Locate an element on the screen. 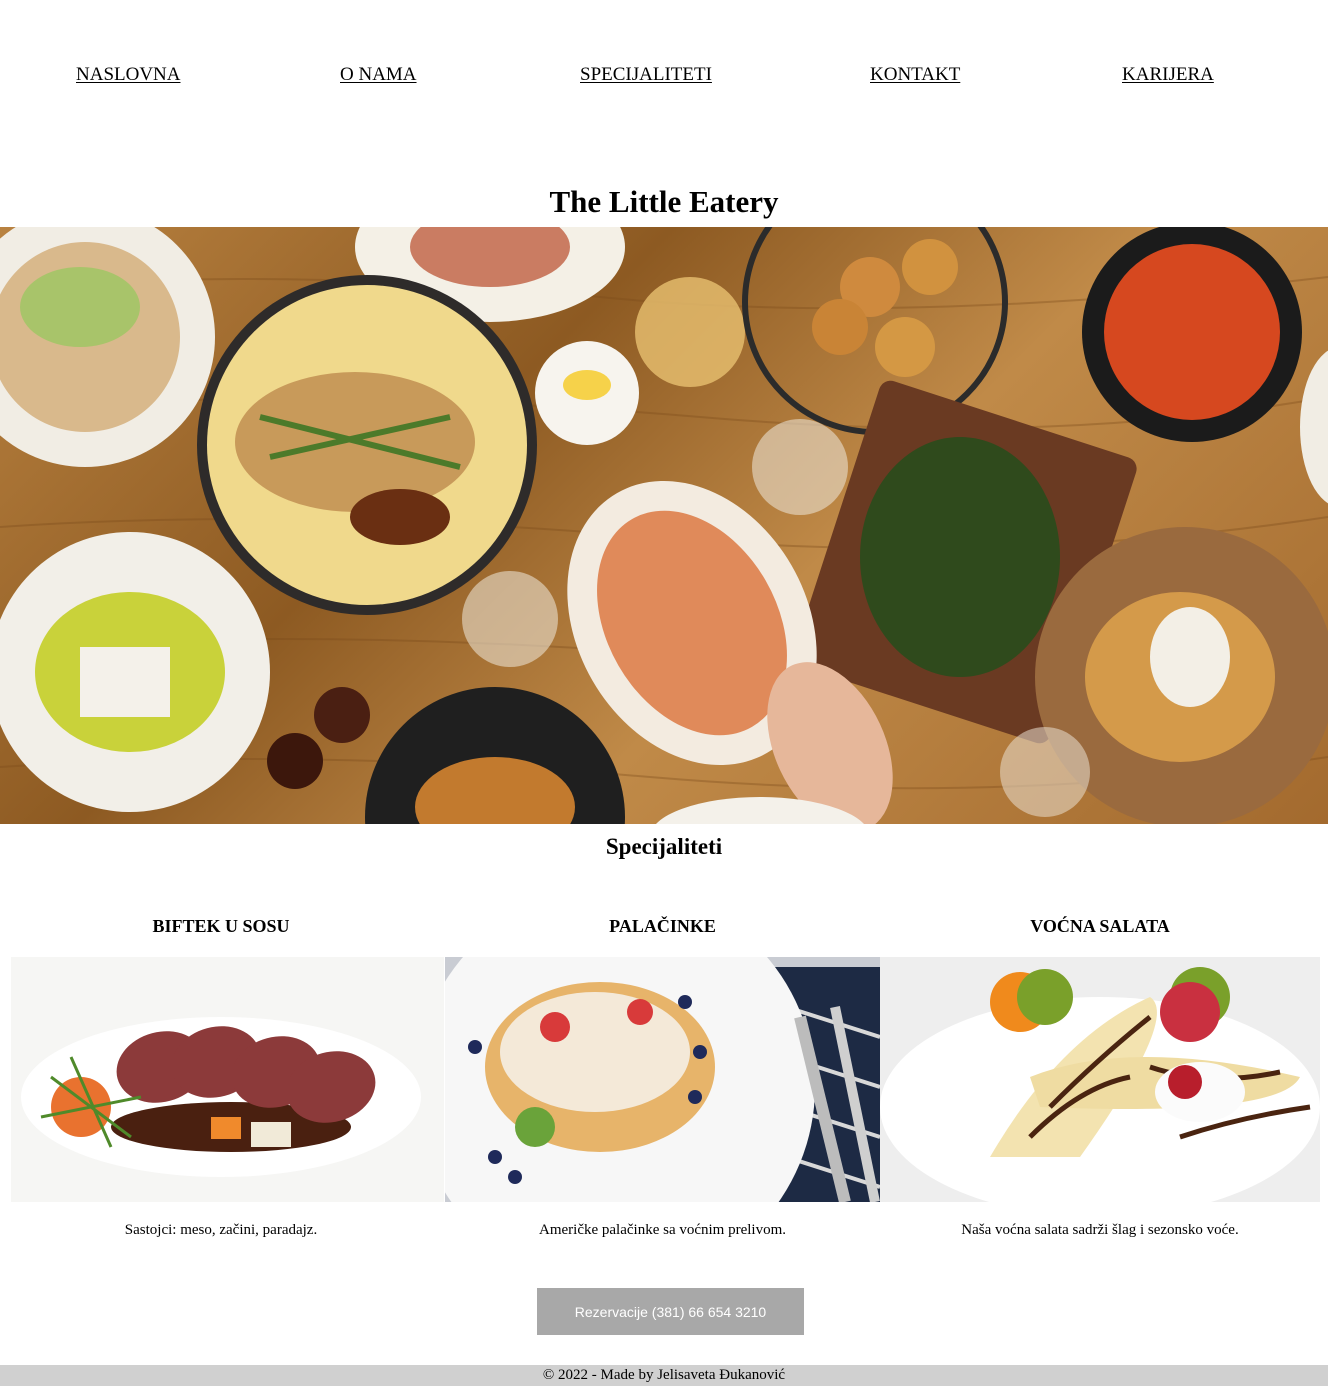 This screenshot has width=1328, height=1388. special-title: VOĆNA SALATA is located at coordinates (1100, 926).